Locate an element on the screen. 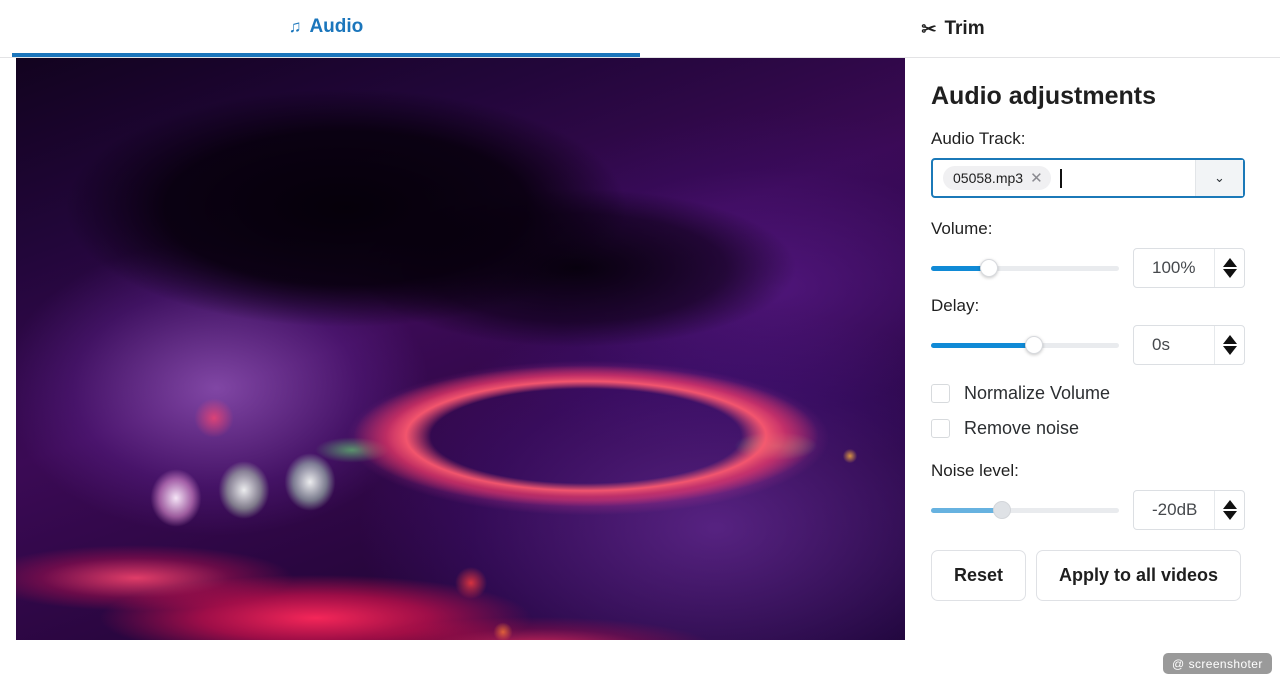 The width and height of the screenshot is (1280, 678). audio-track-chip: 05058.mp3 ✕ is located at coordinates (997, 178).